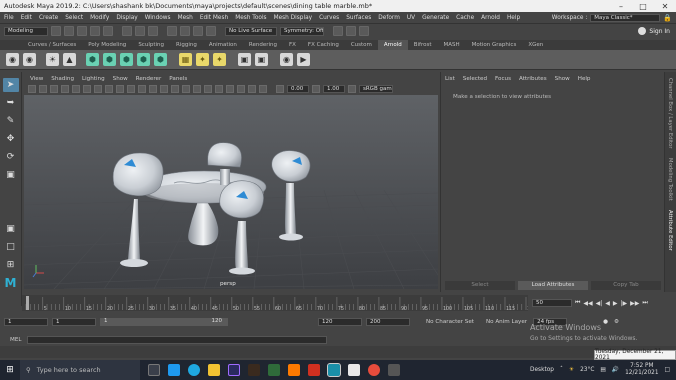  Describe the element at coordinates (9, 18) in the screenshot. I see `menu-file: File` at that location.